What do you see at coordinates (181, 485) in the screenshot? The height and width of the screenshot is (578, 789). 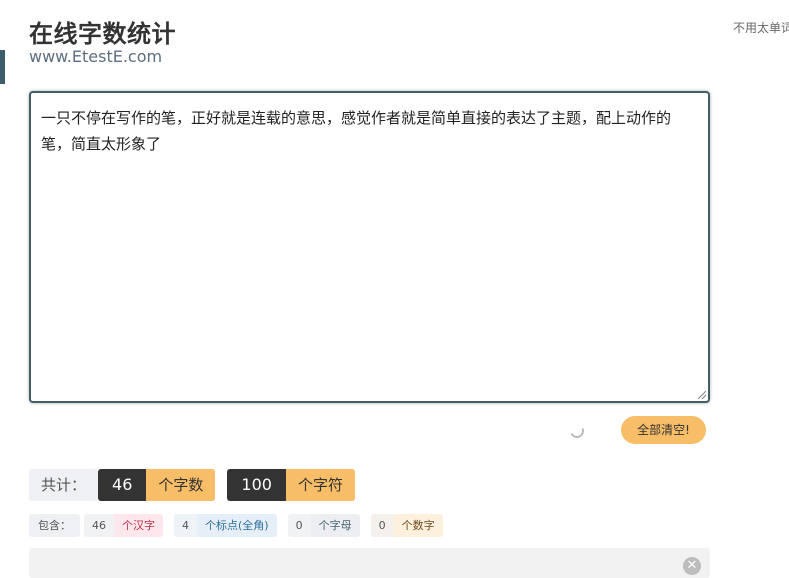 I see `word-count-unit: 个字数` at bounding box center [181, 485].